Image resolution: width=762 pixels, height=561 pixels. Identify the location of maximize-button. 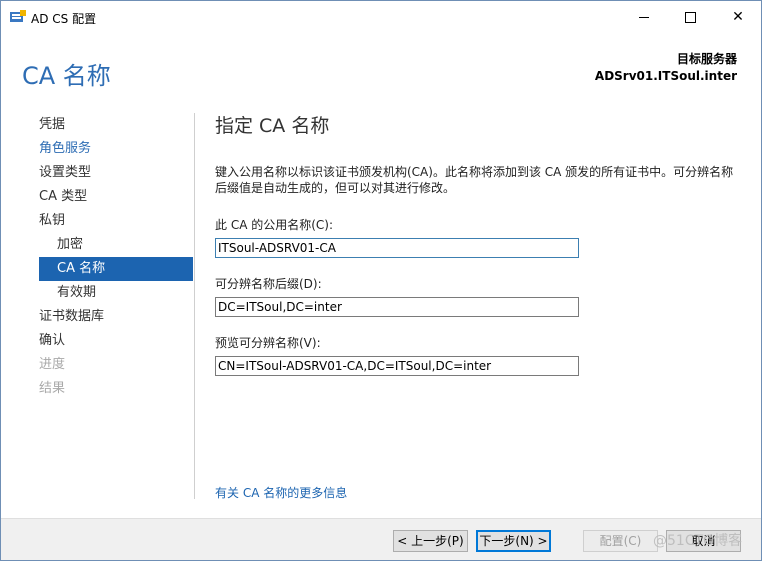
(690, 17).